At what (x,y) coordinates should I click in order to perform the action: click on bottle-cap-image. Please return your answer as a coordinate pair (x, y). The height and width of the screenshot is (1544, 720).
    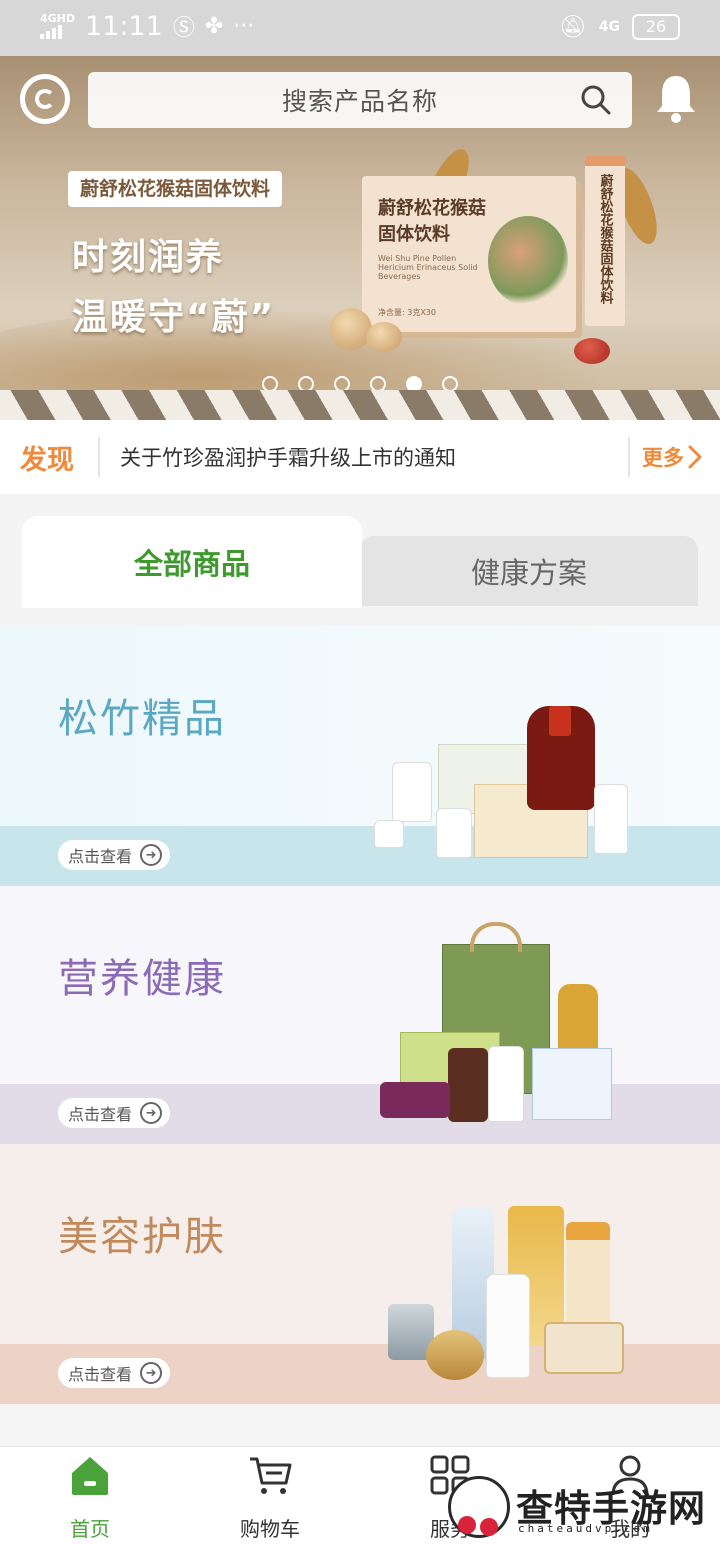
    Looking at the image, I should click on (560, 721).